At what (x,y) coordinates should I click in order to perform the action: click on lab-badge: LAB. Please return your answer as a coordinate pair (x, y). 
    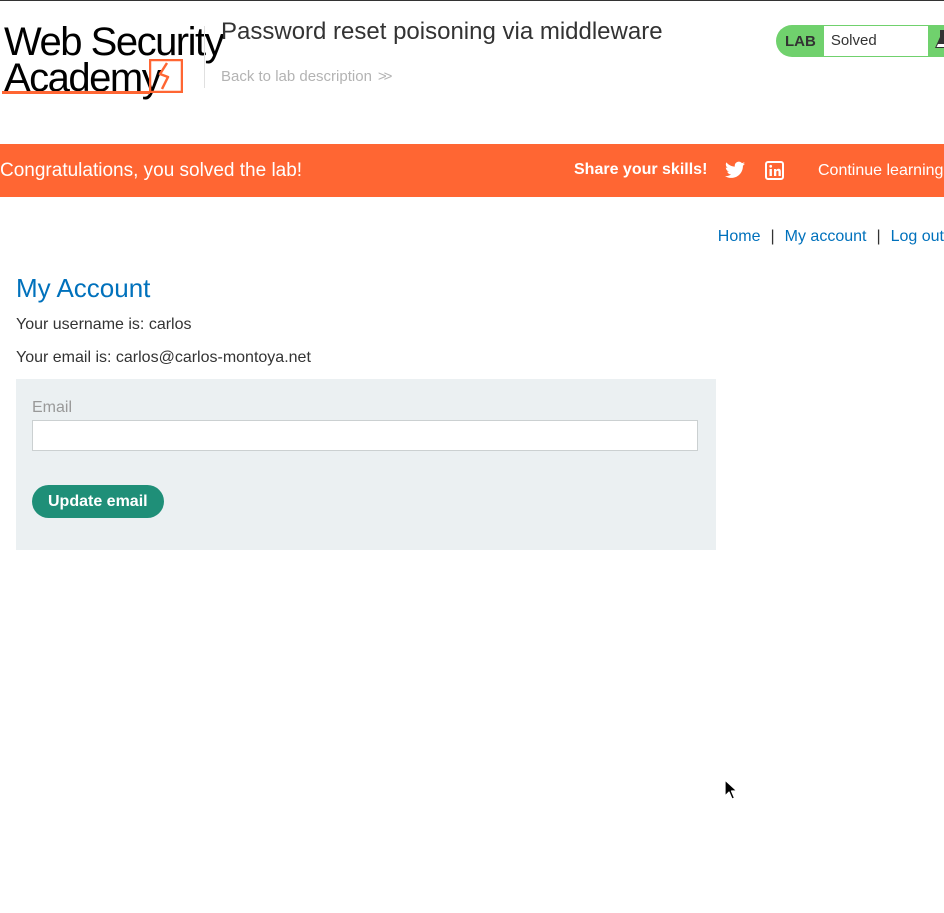
    Looking at the image, I should click on (800, 41).